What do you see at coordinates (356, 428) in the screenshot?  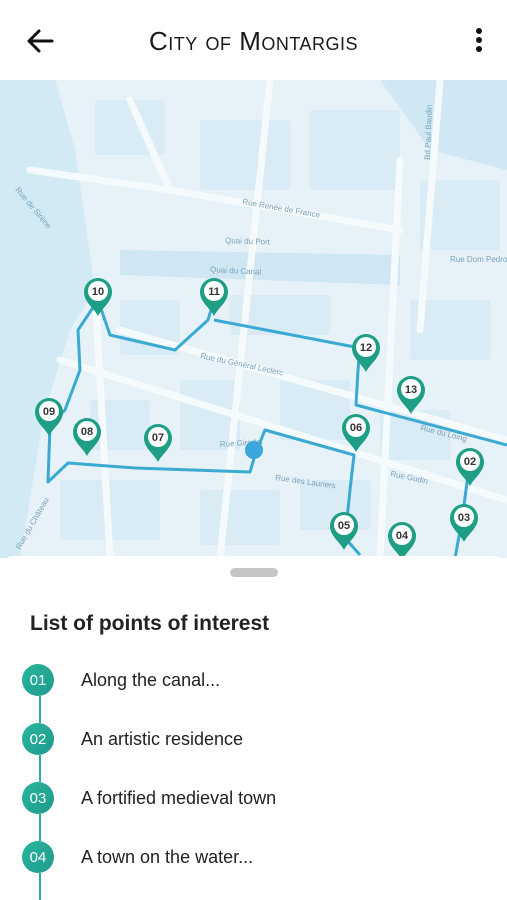 I see `marker-number: 06` at bounding box center [356, 428].